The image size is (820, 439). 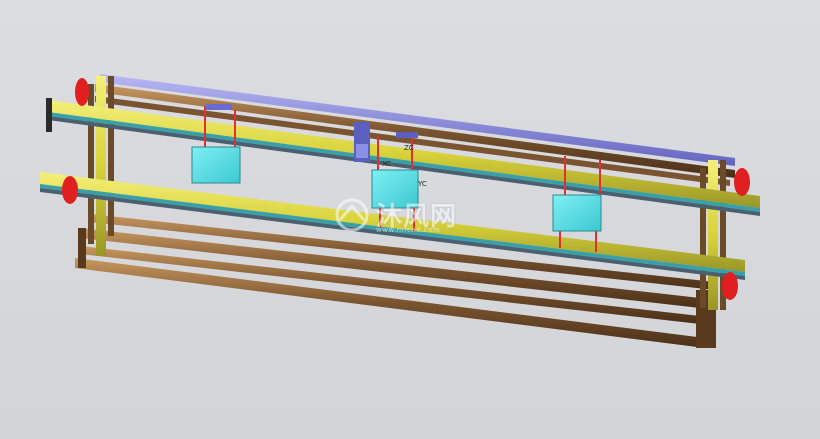 What do you see at coordinates (386, 164) in the screenshot?
I see `callout-xc: XC` at bounding box center [386, 164].